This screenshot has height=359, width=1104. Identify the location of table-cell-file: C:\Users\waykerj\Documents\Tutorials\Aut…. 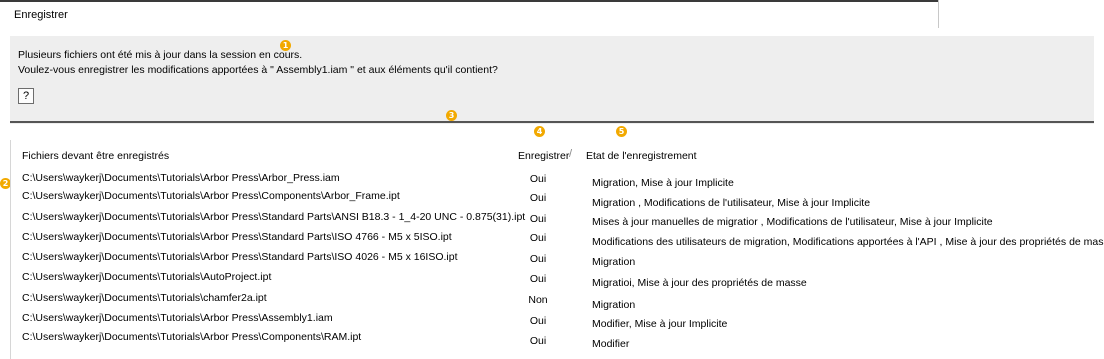
(146, 277).